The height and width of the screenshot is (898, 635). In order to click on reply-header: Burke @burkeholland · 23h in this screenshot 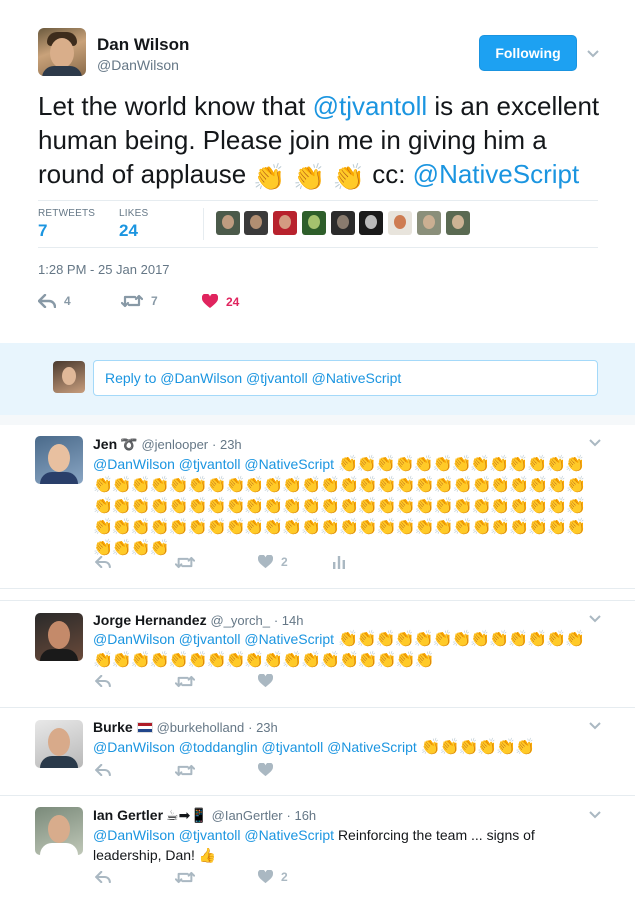, I will do `click(185, 727)`.